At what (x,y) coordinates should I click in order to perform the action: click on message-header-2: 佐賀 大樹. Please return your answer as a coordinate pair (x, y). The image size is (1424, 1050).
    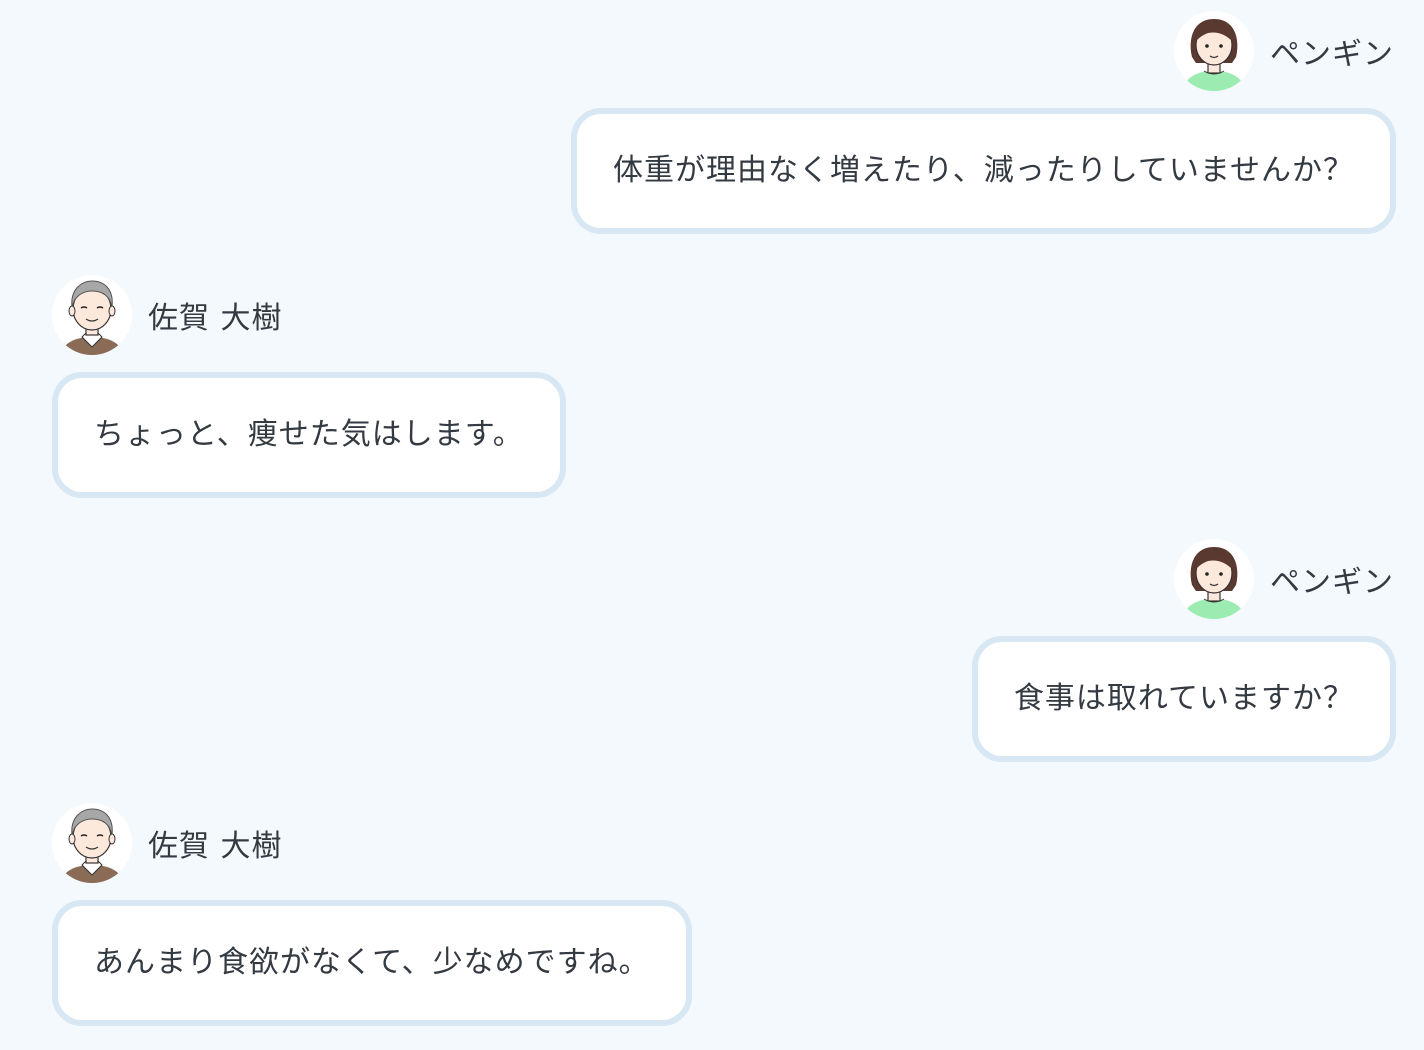
    Looking at the image, I should click on (167, 315).